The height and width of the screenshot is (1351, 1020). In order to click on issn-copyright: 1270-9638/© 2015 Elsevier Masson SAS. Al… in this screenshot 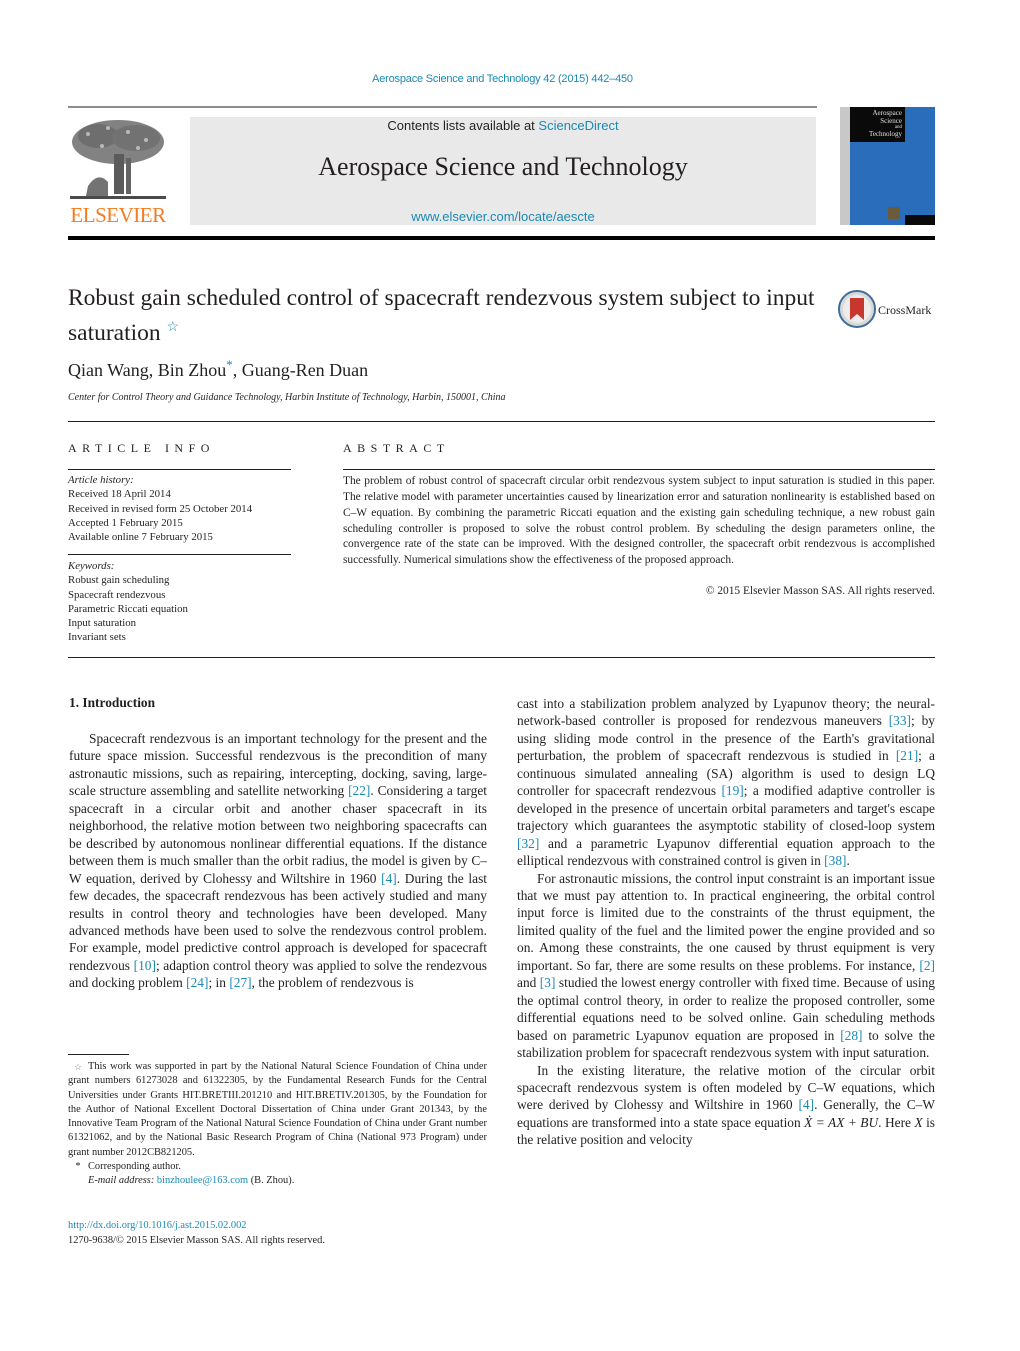, I will do `click(196, 1240)`.